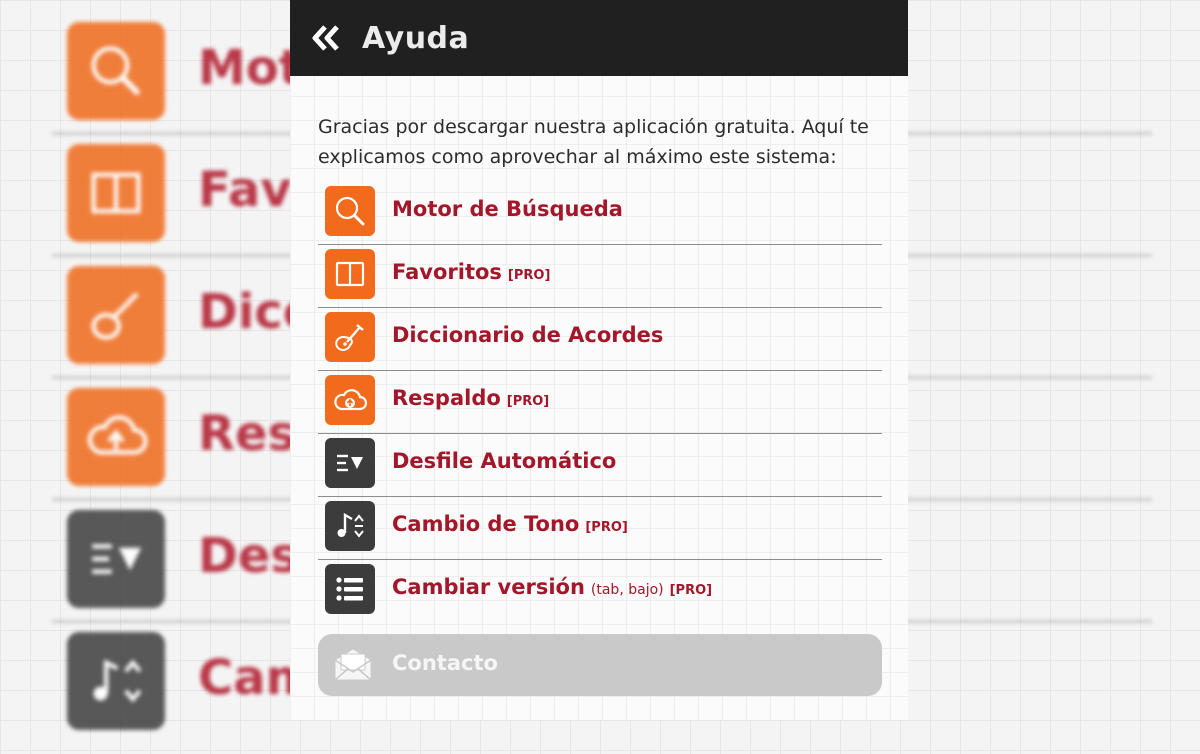  I want to click on menu-item-extra: (tab, bajo), so click(627, 590).